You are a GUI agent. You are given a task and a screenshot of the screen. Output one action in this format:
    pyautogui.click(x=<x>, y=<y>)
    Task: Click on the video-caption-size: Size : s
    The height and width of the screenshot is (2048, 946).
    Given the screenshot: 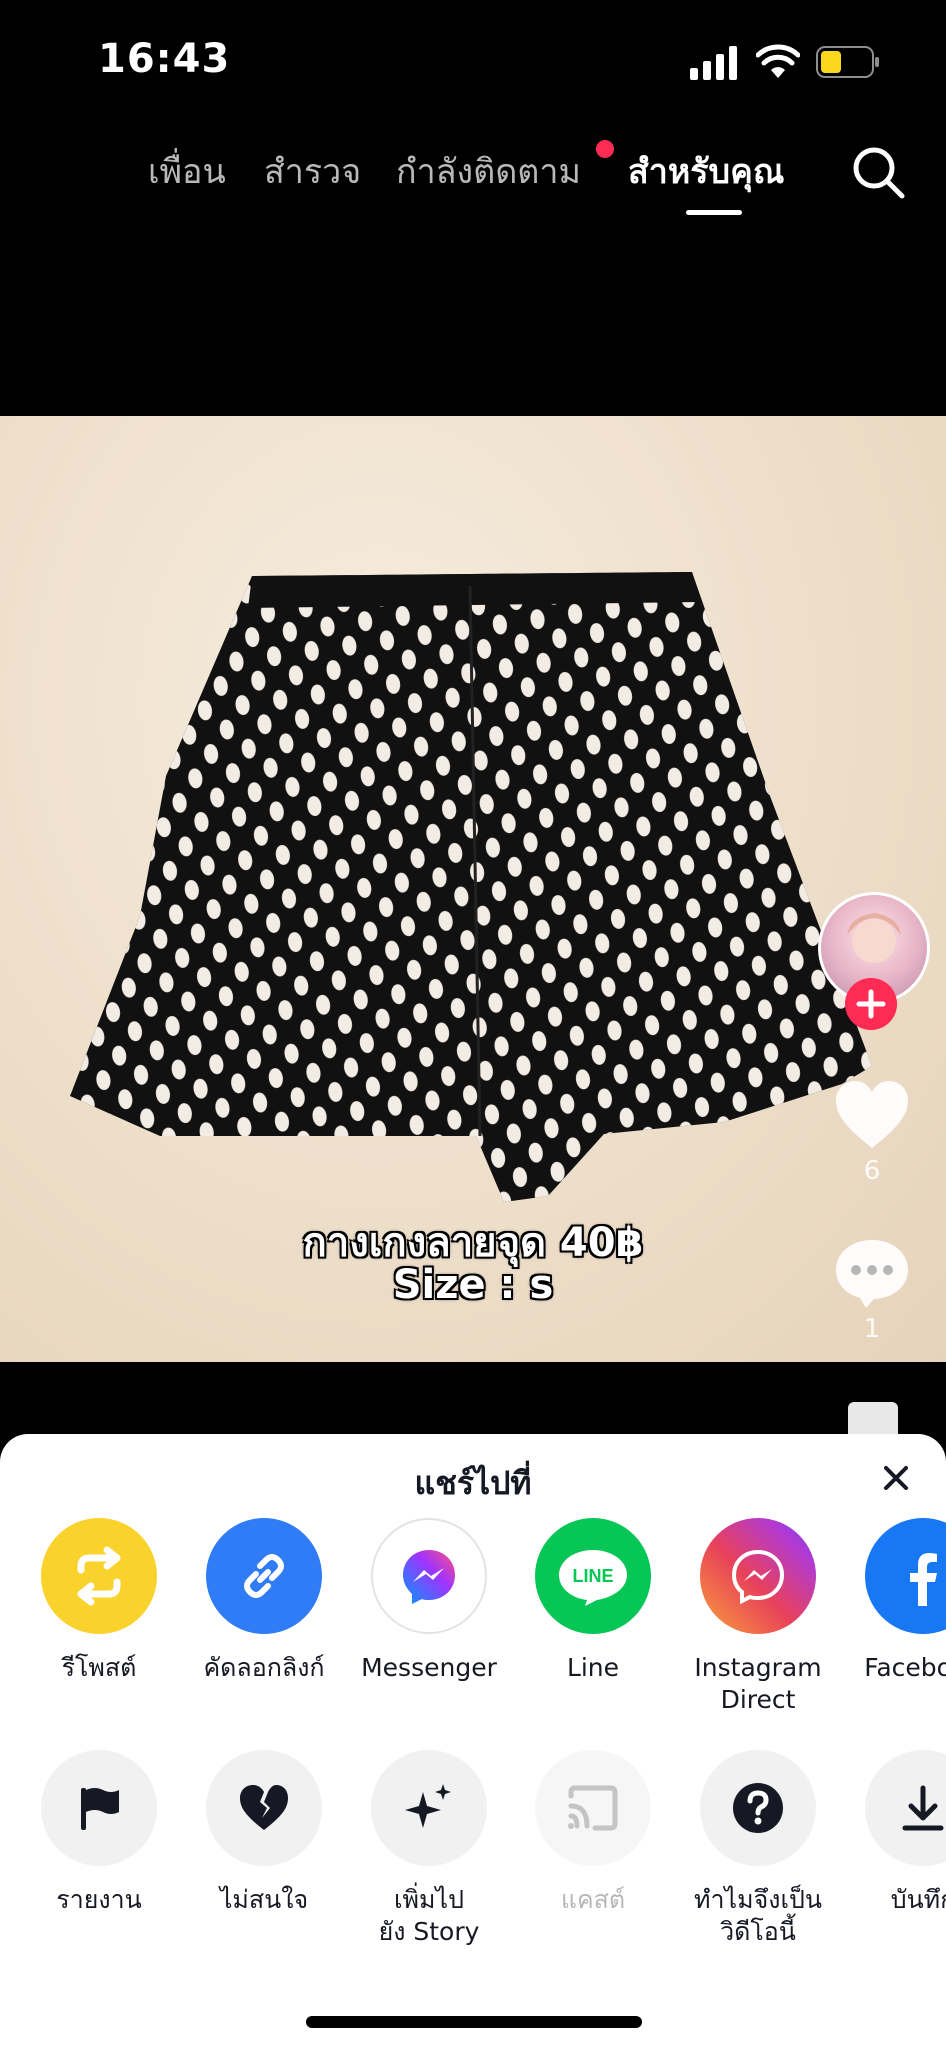 What is the action you would take?
    pyautogui.click(x=473, y=1285)
    